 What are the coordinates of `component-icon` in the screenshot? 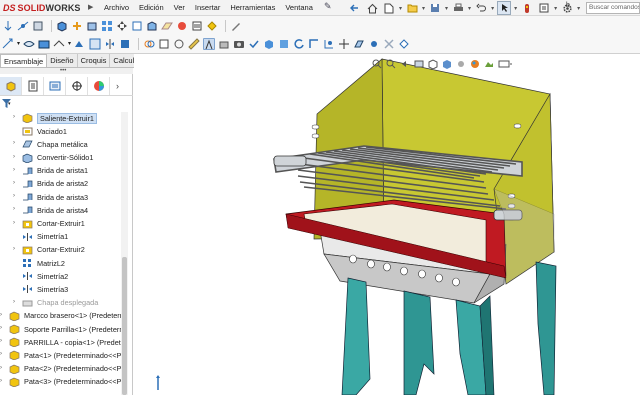 It's located at (62, 26).